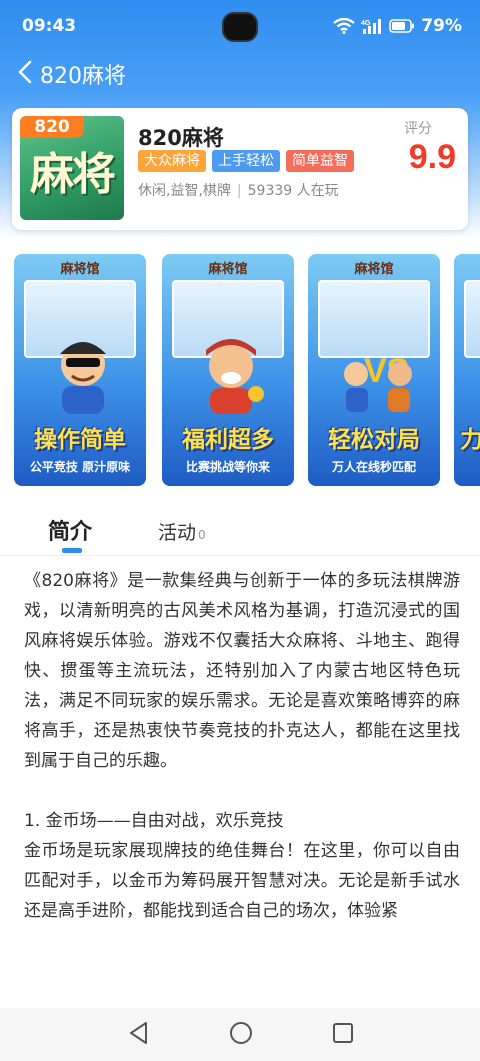  I want to click on tab-intro: 简介, so click(70, 530).